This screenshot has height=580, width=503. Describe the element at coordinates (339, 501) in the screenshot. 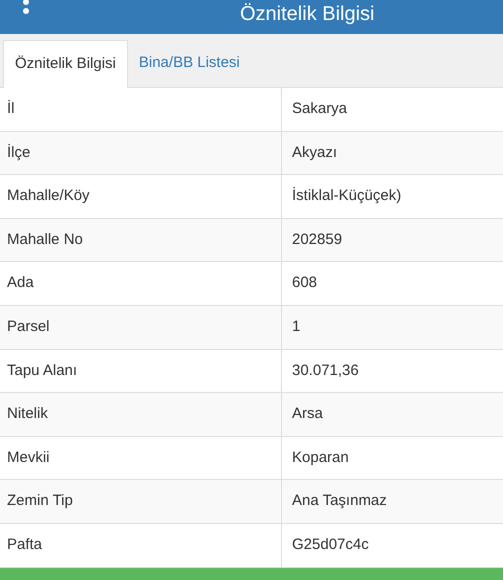

I see `table-cell-text: Ana Taşınmaz` at that location.